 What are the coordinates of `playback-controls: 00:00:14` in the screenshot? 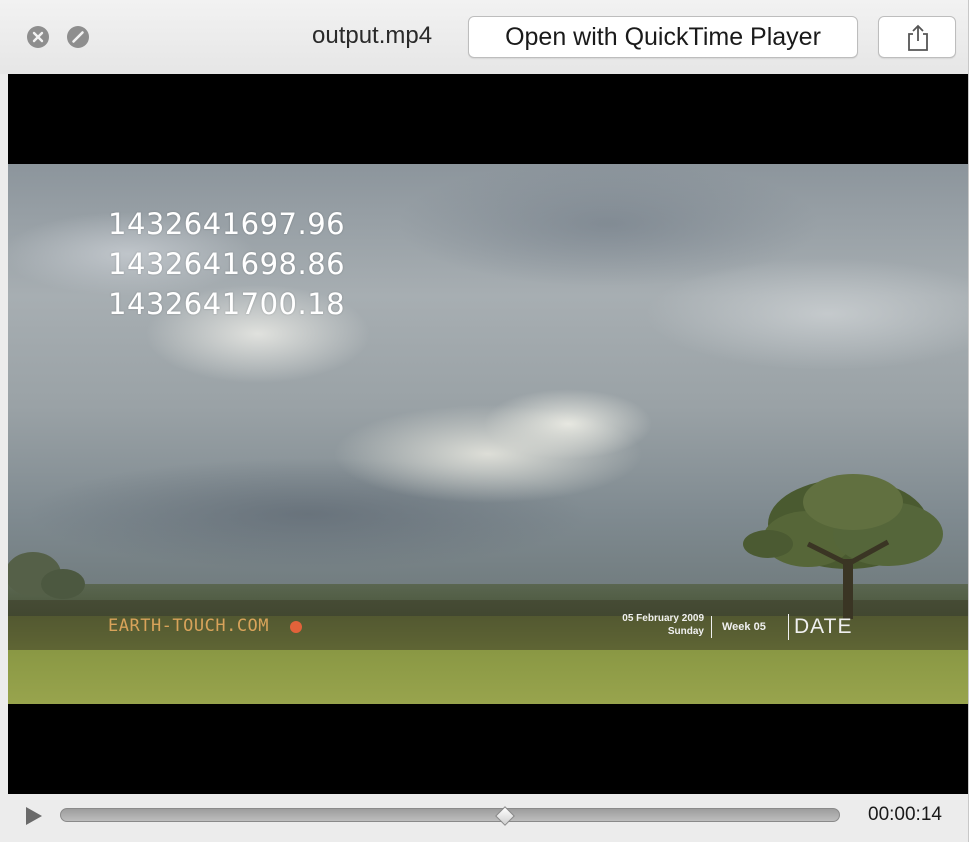 It's located at (484, 818).